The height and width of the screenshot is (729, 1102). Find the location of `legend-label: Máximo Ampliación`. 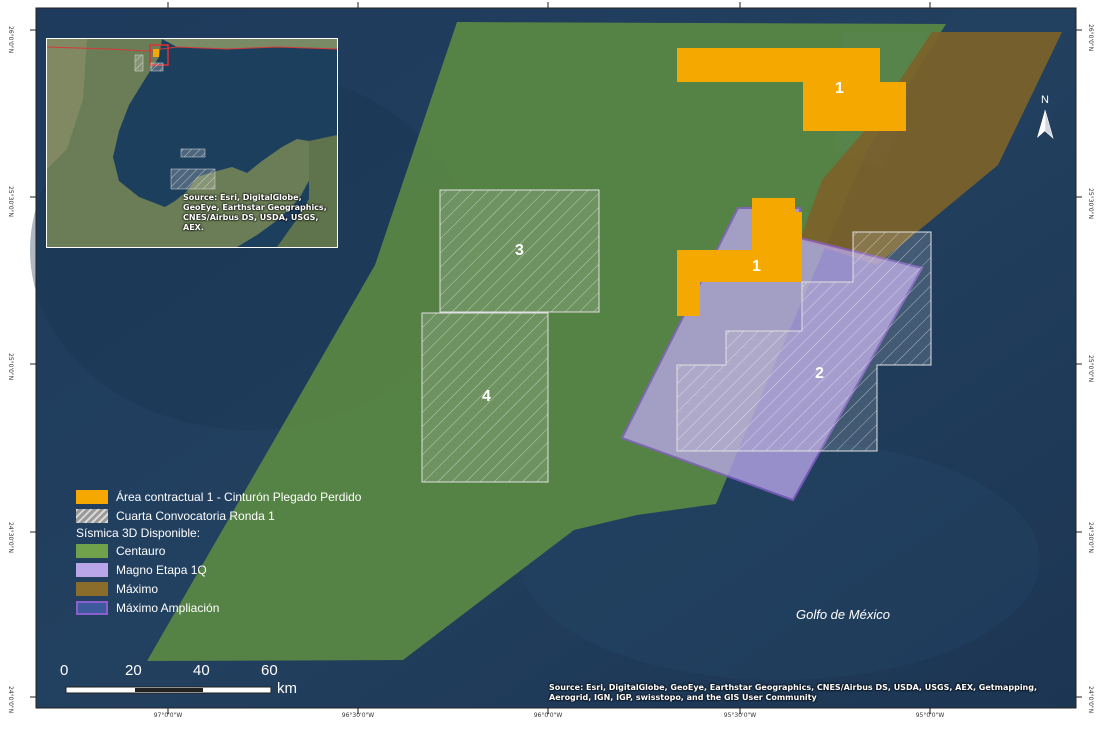

legend-label: Máximo Ampliación is located at coordinates (168, 608).